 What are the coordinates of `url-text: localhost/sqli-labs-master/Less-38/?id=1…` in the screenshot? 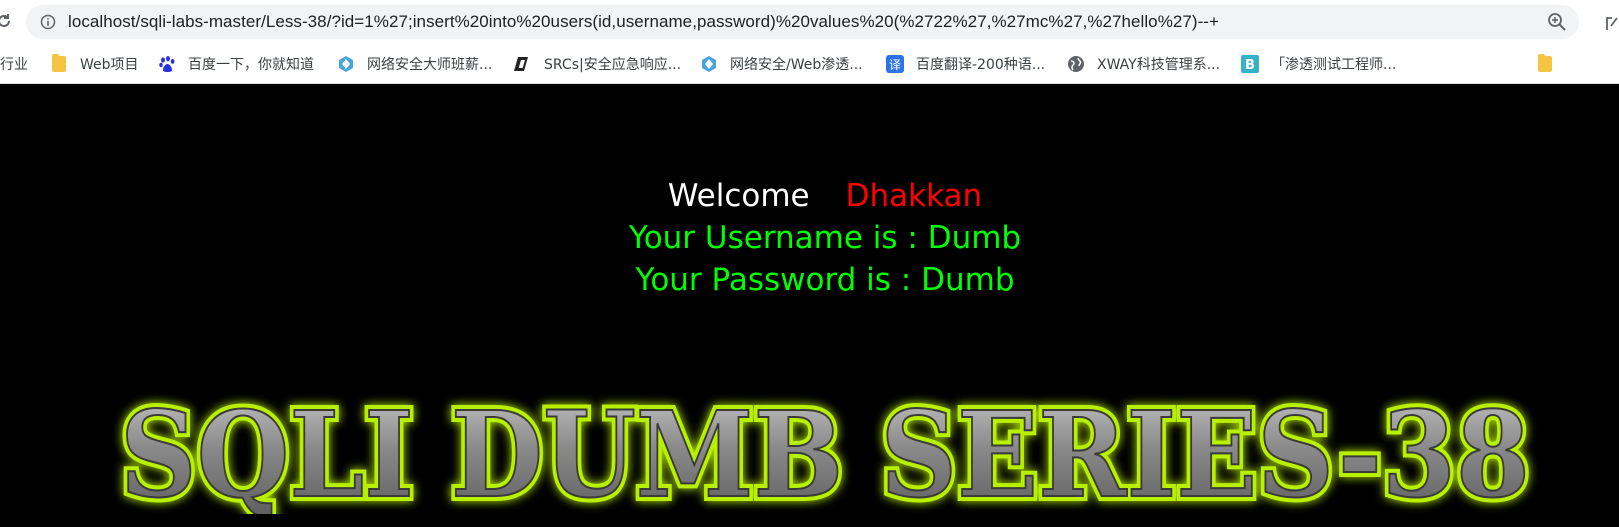 It's located at (643, 22).